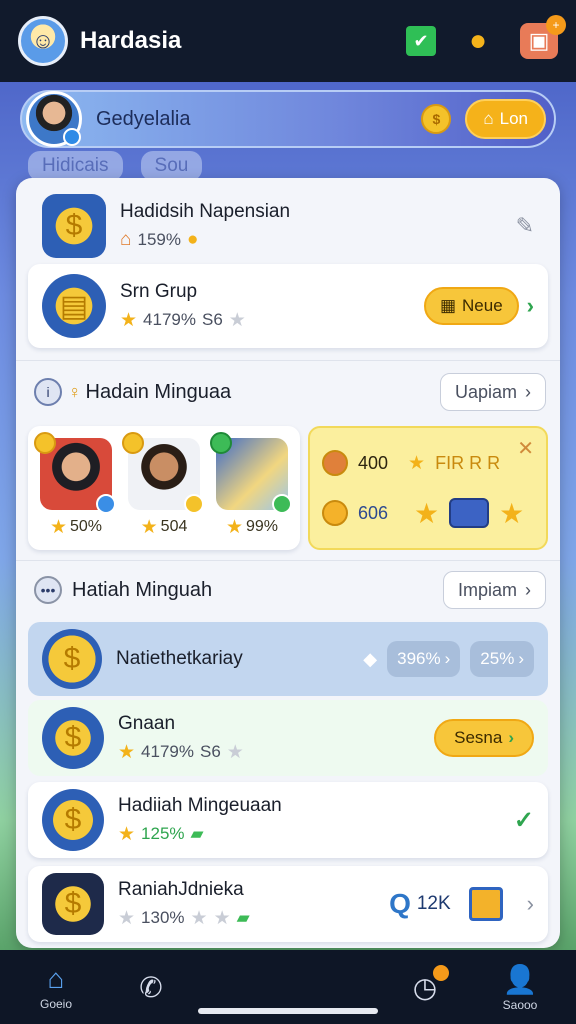  What do you see at coordinates (288, 738) in the screenshot?
I see `list-item: $ Gnaan ★ 4179% S6 ★ Sesna ›` at bounding box center [288, 738].